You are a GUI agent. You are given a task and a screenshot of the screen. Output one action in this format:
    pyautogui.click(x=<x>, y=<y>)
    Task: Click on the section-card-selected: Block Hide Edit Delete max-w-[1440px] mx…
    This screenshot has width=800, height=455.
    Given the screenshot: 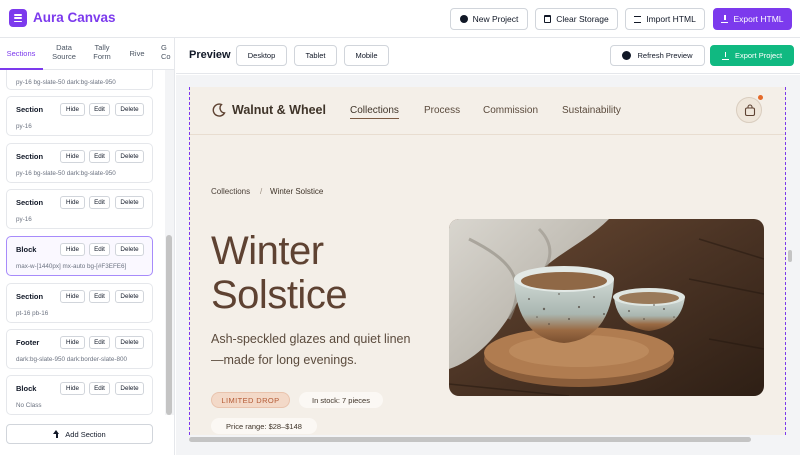 What is the action you would take?
    pyautogui.click(x=79, y=256)
    